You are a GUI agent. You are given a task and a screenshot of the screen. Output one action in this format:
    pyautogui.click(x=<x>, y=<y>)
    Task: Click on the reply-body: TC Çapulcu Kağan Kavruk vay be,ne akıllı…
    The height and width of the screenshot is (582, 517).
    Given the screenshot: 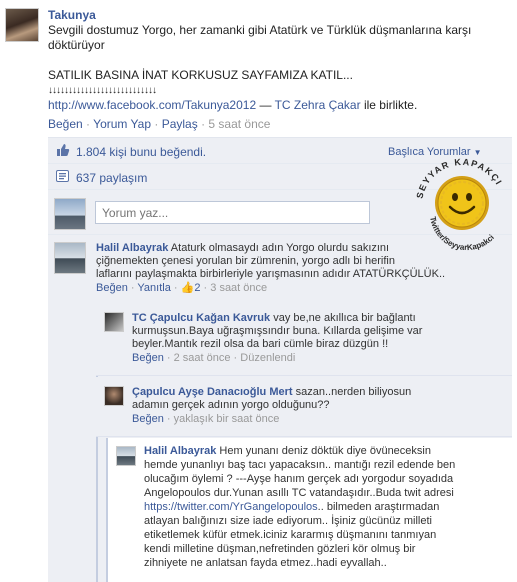 What is the action you would take?
    pyautogui.click(x=320, y=338)
    